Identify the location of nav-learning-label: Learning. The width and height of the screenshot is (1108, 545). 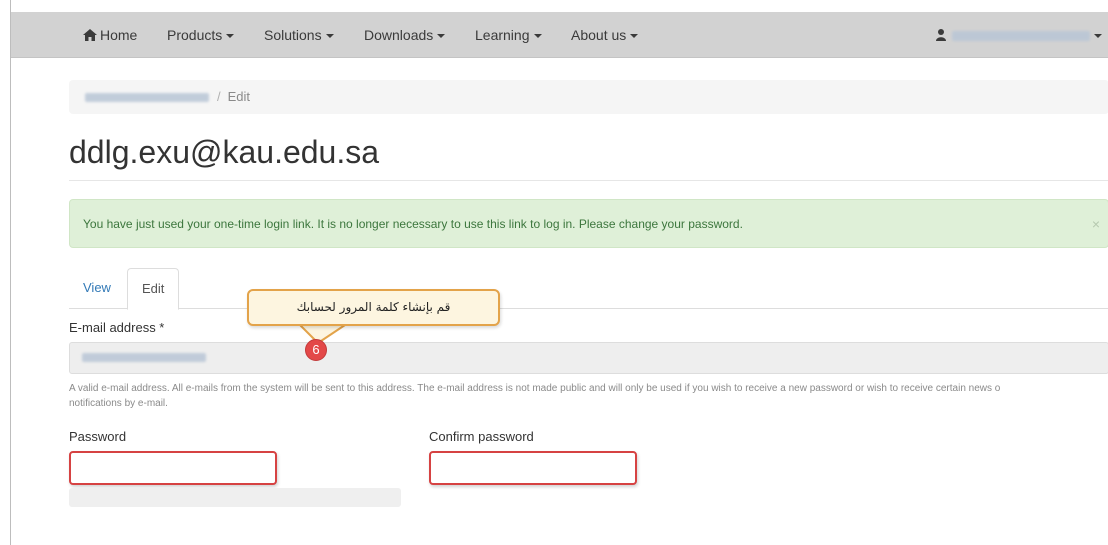
(502, 35).